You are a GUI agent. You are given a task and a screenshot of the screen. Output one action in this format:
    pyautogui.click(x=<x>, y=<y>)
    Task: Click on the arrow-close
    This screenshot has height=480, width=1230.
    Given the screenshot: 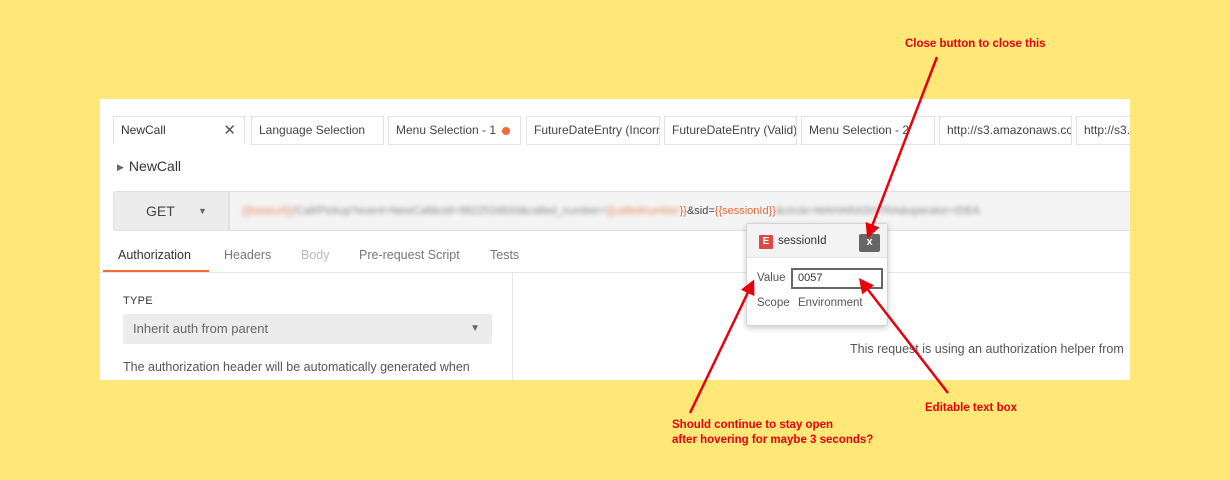 What is the action you would take?
    pyautogui.click(x=902, y=147)
    